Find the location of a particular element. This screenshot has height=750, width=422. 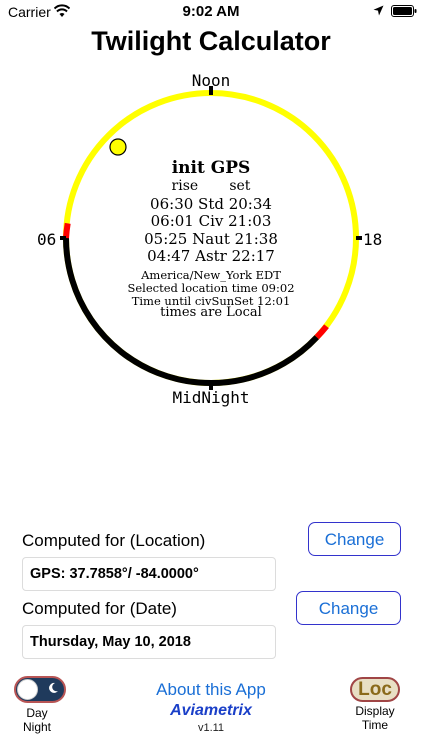

gps-value-field: GPS: 37.7858°/ -84.0000° is located at coordinates (149, 574).